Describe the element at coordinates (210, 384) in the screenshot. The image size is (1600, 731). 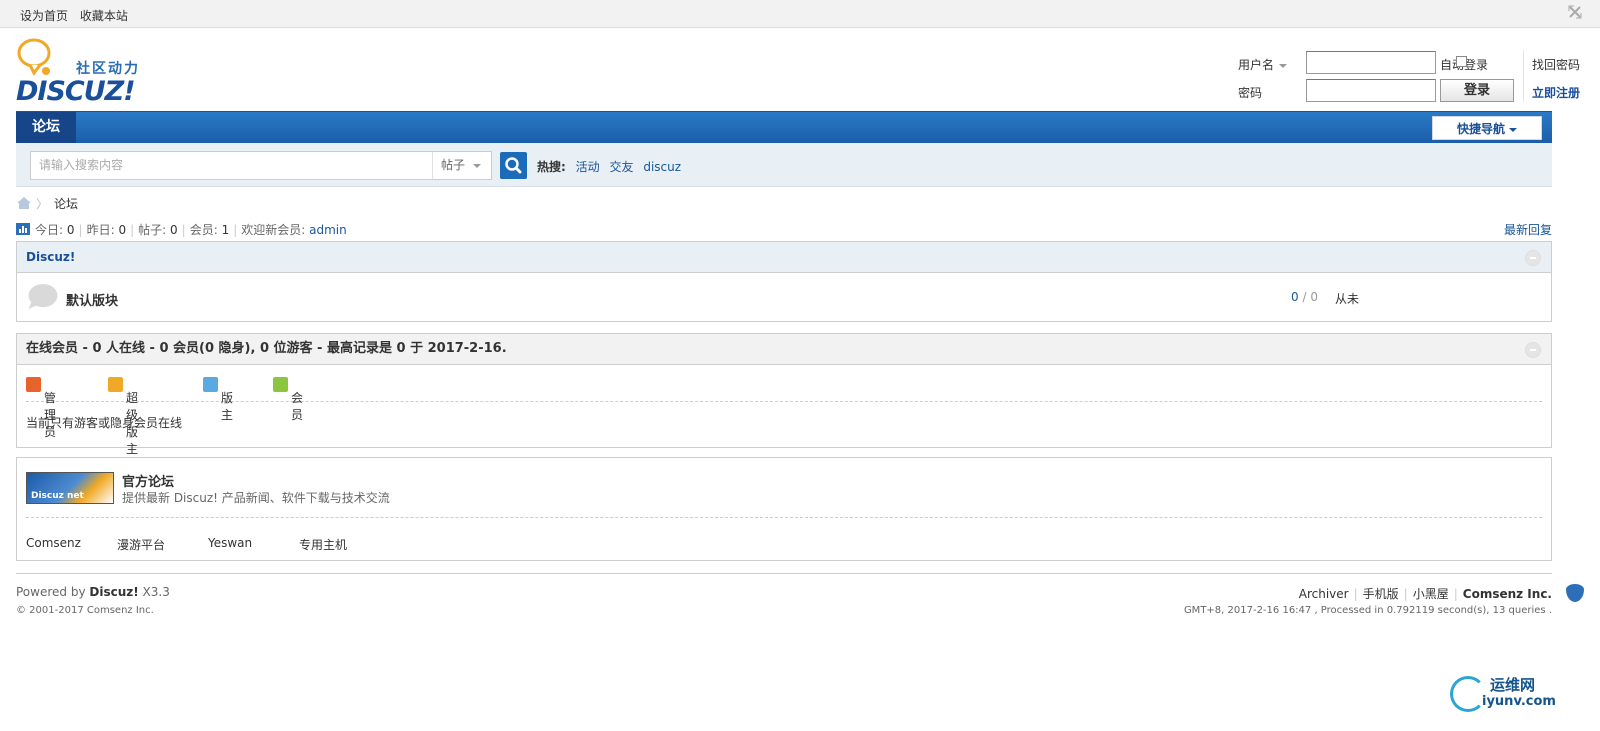
I see `mod-user-icon` at that location.